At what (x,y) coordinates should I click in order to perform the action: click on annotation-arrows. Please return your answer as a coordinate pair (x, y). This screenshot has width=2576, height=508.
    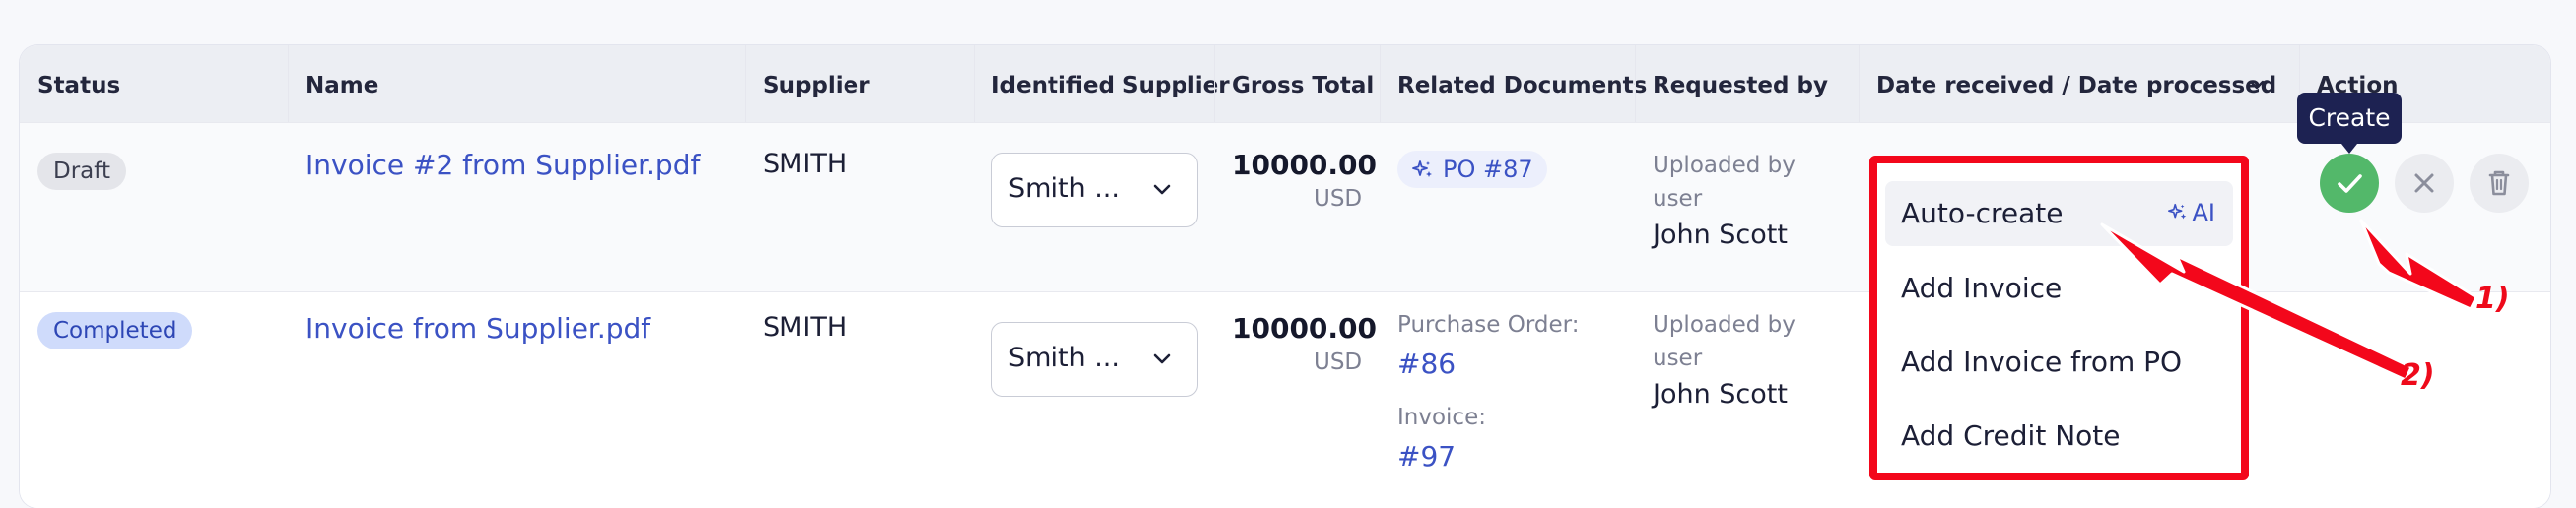
    Looking at the image, I should click on (2289, 300).